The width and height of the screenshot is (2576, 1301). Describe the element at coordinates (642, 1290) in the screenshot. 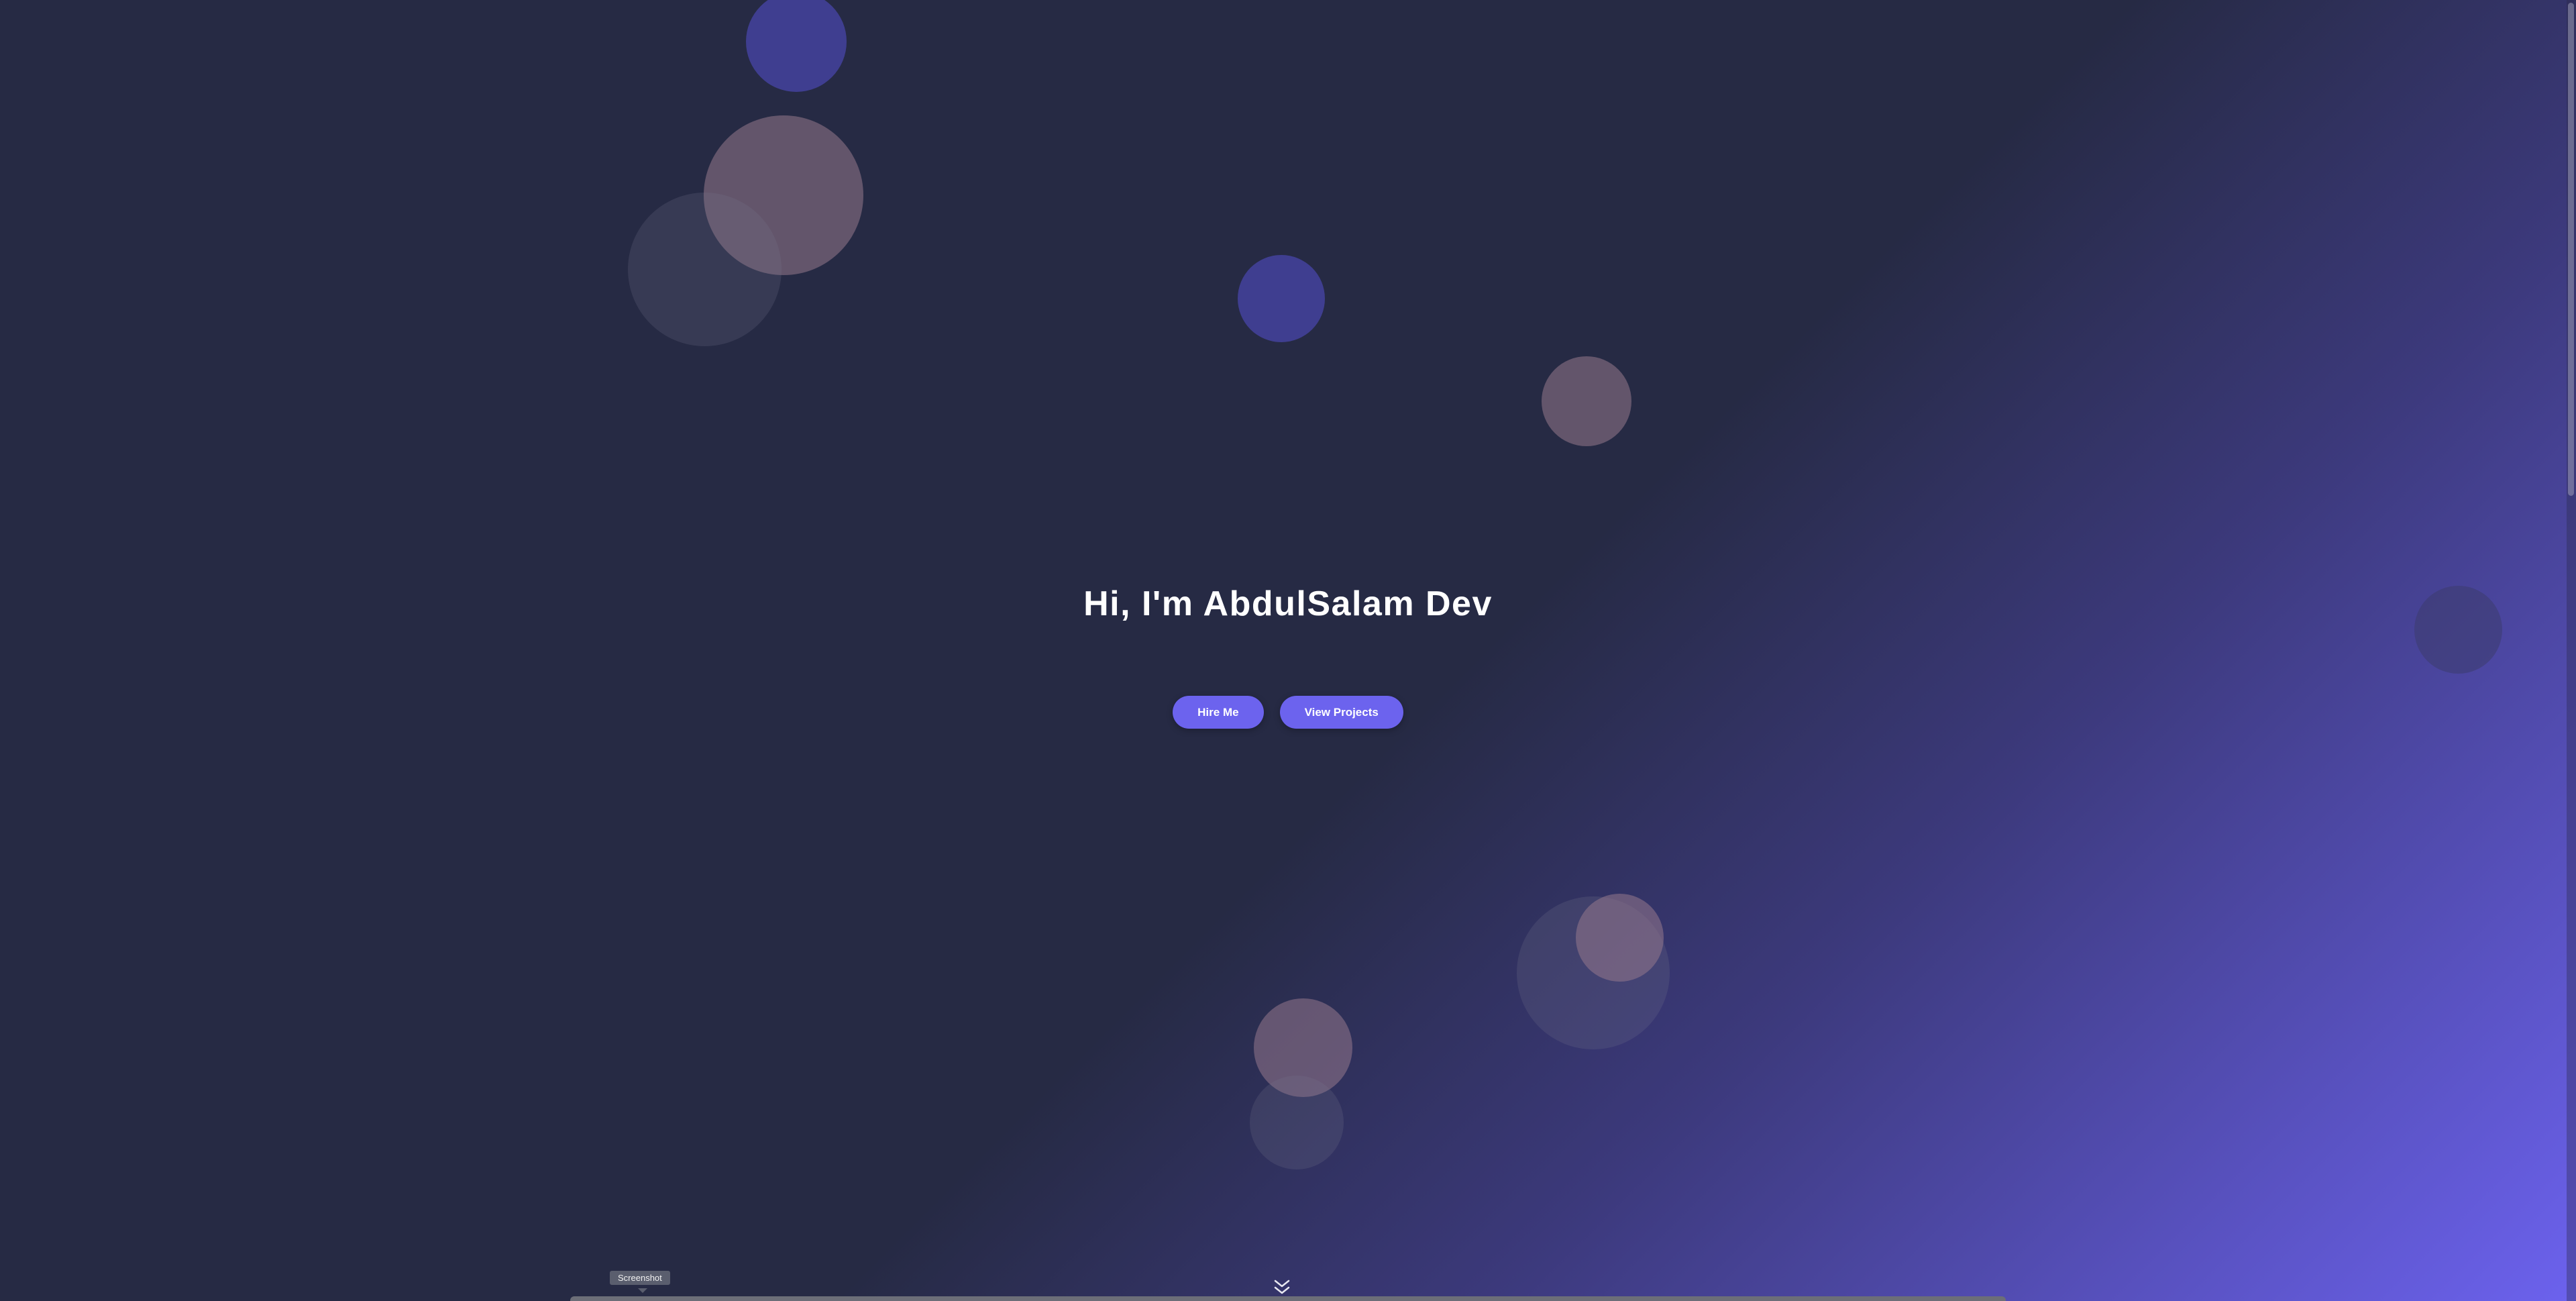

I see `tooltip-arrow` at that location.